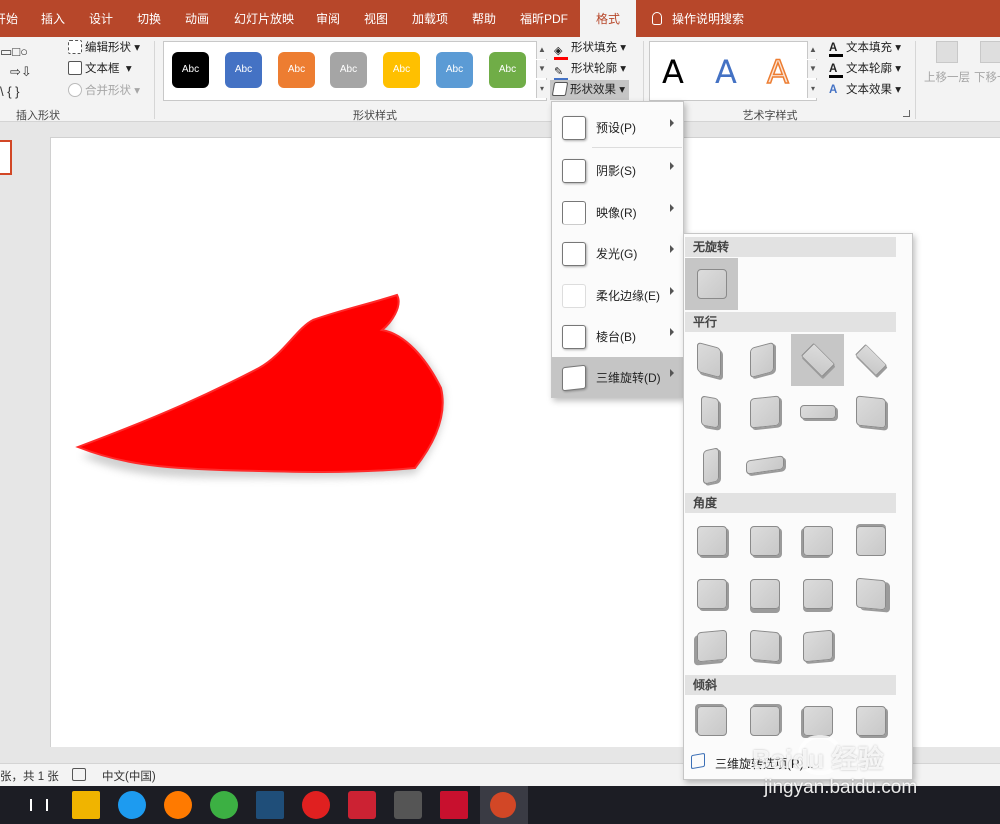 The height and width of the screenshot is (824, 1000). I want to click on text-outline-button: A 文本轮廓 ▾, so click(865, 69).